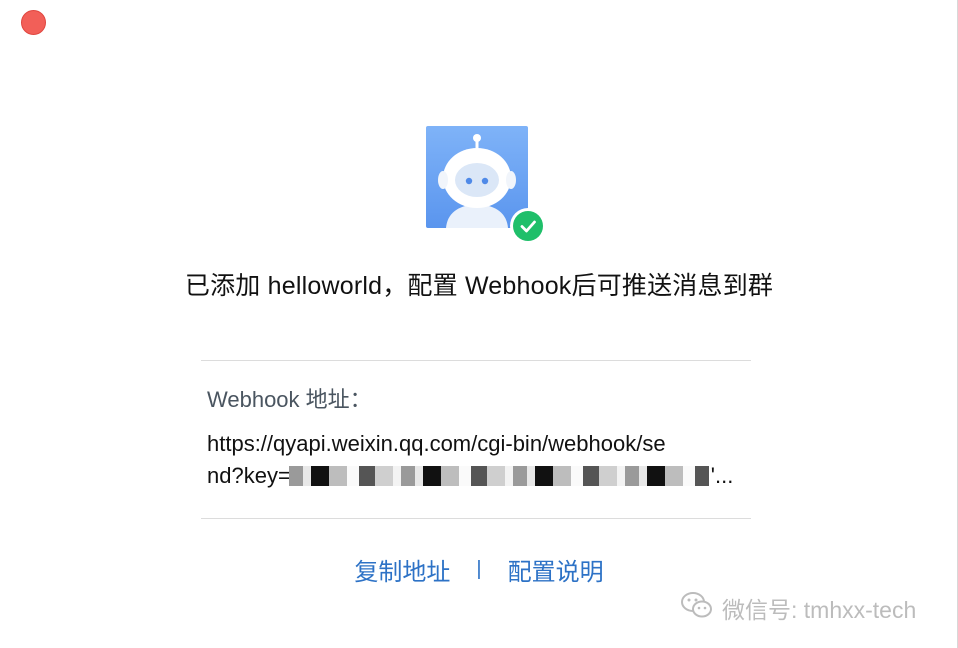  What do you see at coordinates (556, 569) in the screenshot?
I see `config-instructions-link: 配置说明` at bounding box center [556, 569].